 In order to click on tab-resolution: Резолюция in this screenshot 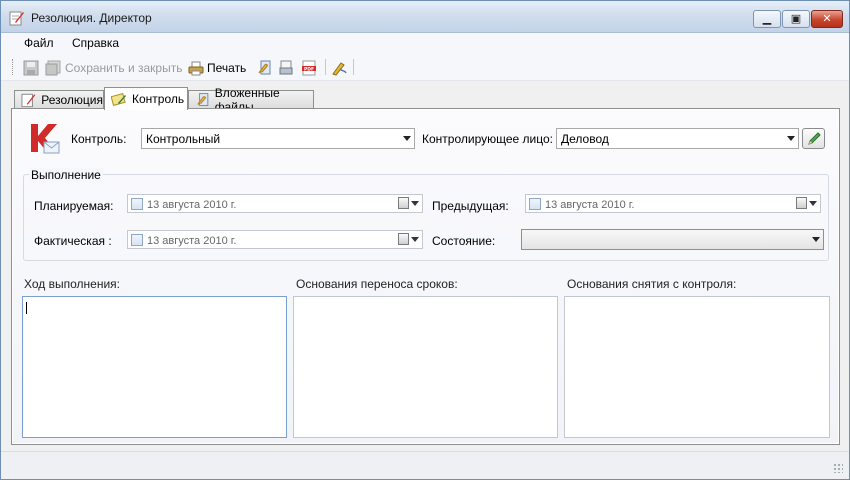, I will do `click(59, 99)`.